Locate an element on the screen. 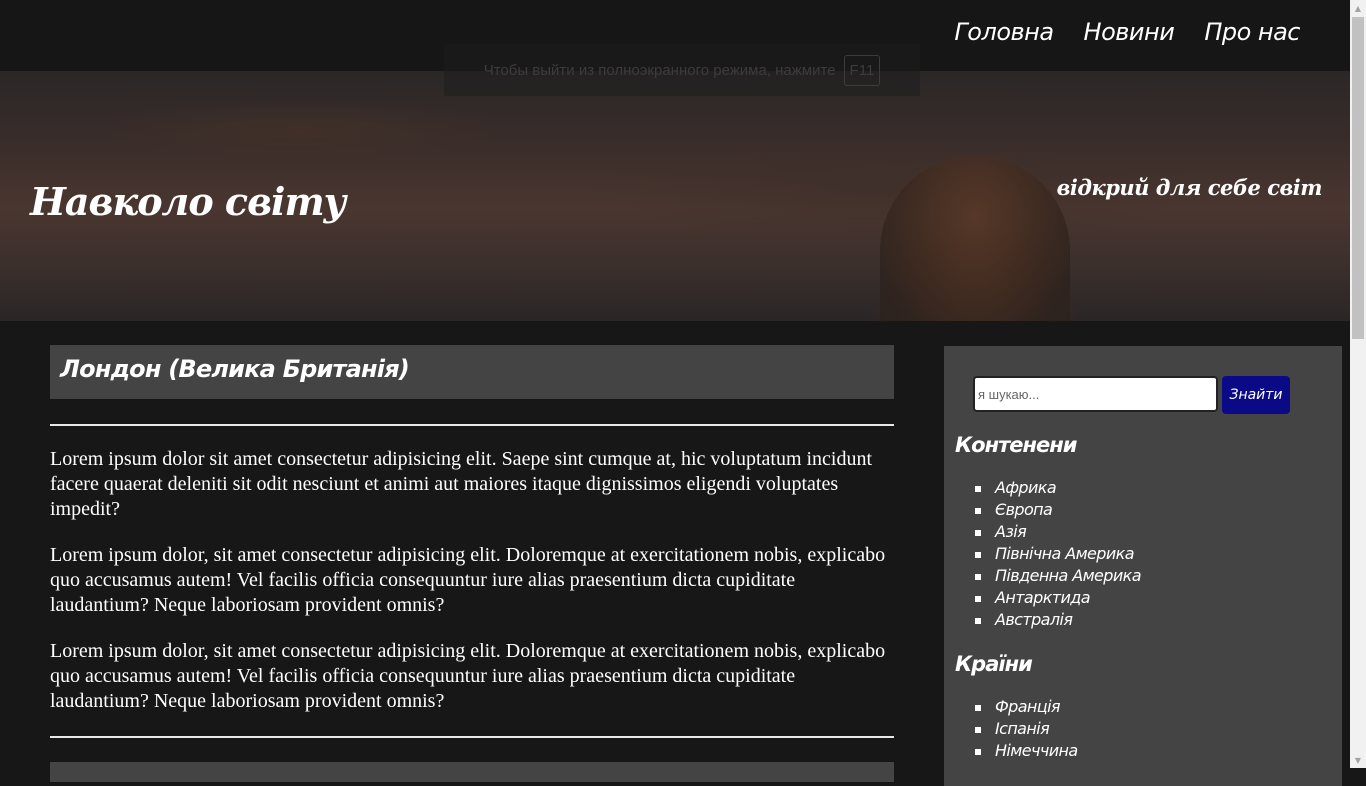  page-scrollbar: ▲ ▼ is located at coordinates (1358, 384).